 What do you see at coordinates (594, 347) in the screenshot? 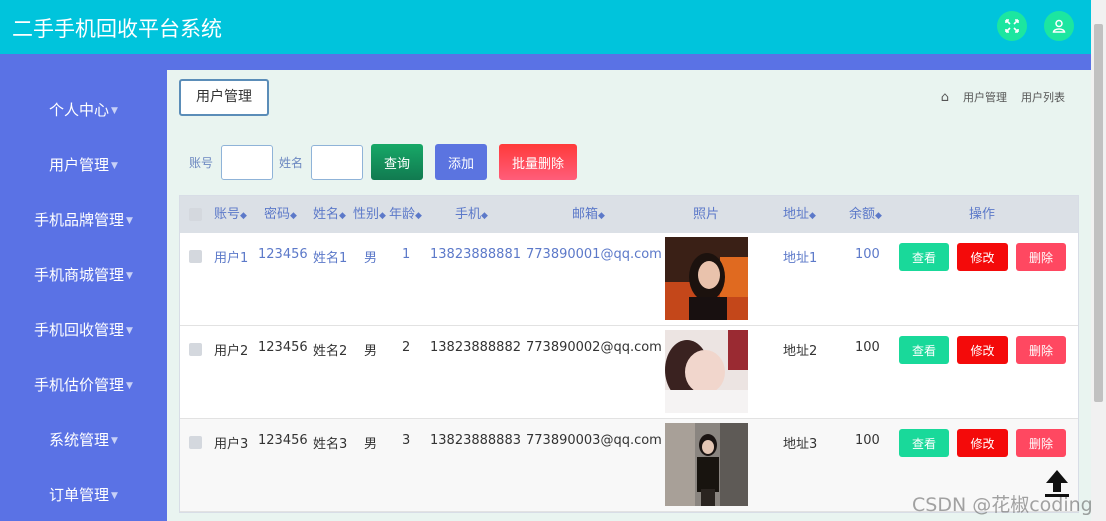
I see `cell-email: 773890002@qq.com` at bounding box center [594, 347].